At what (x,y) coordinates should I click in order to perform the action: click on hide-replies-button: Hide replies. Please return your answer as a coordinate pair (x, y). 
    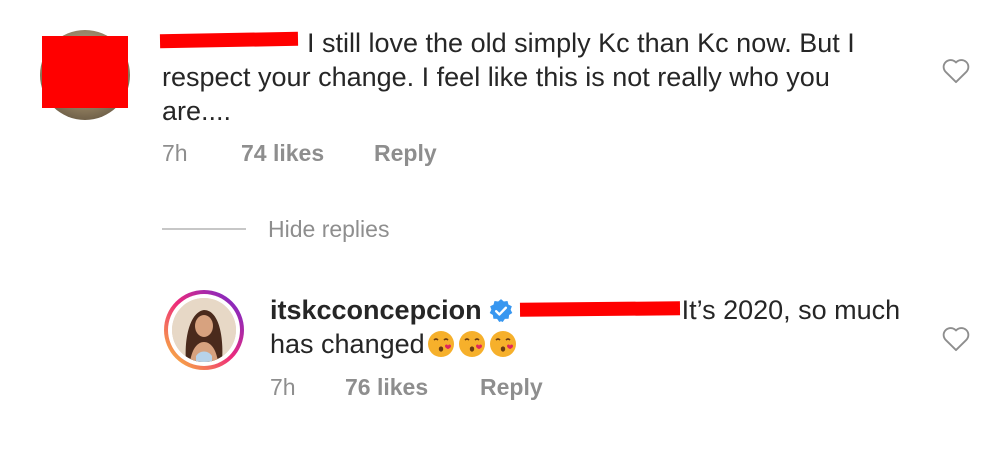
    Looking at the image, I should click on (328, 229).